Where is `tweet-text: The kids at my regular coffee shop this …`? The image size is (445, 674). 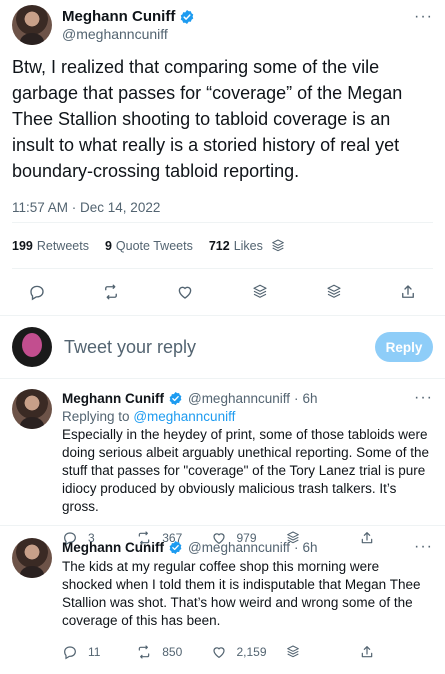
tweet-text: The kids at my regular coffee shop this … is located at coordinates (241, 593).